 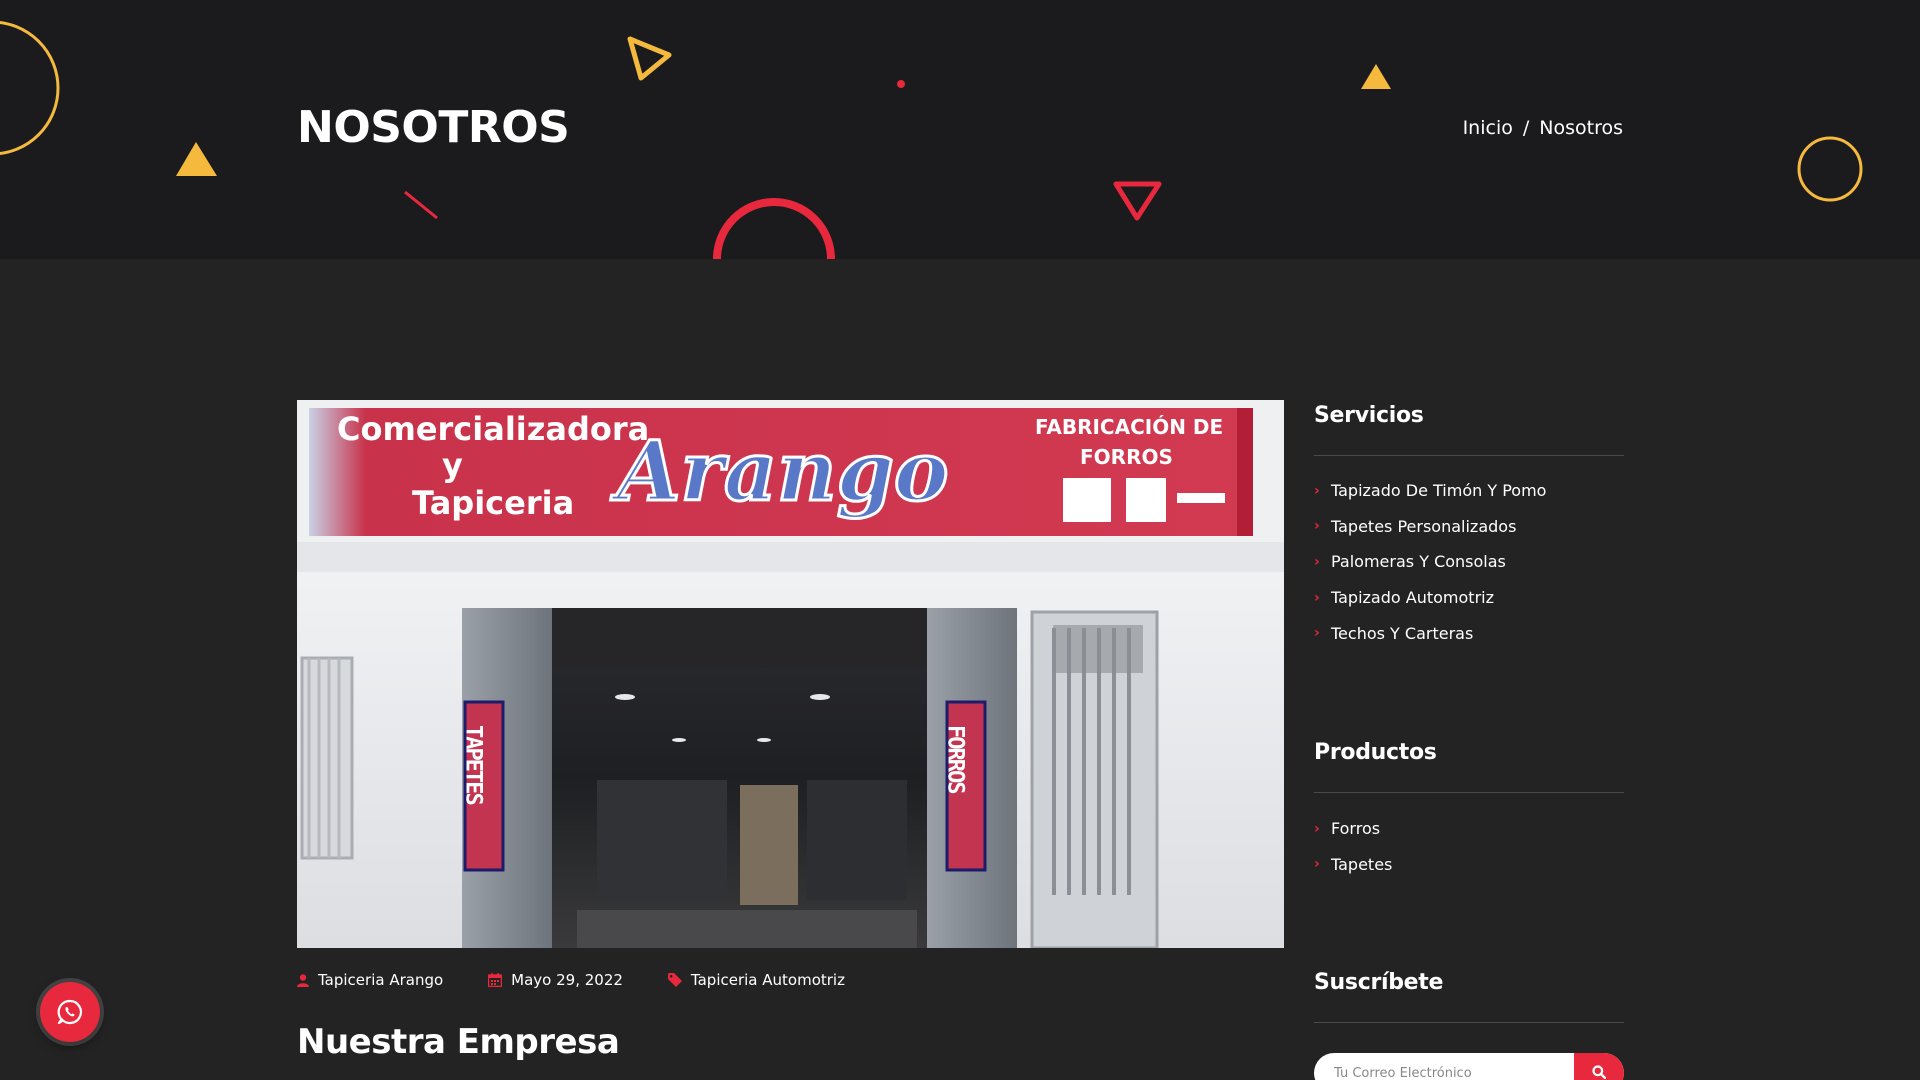 What do you see at coordinates (1369, 415) in the screenshot?
I see `servicios-heading: Servicios` at bounding box center [1369, 415].